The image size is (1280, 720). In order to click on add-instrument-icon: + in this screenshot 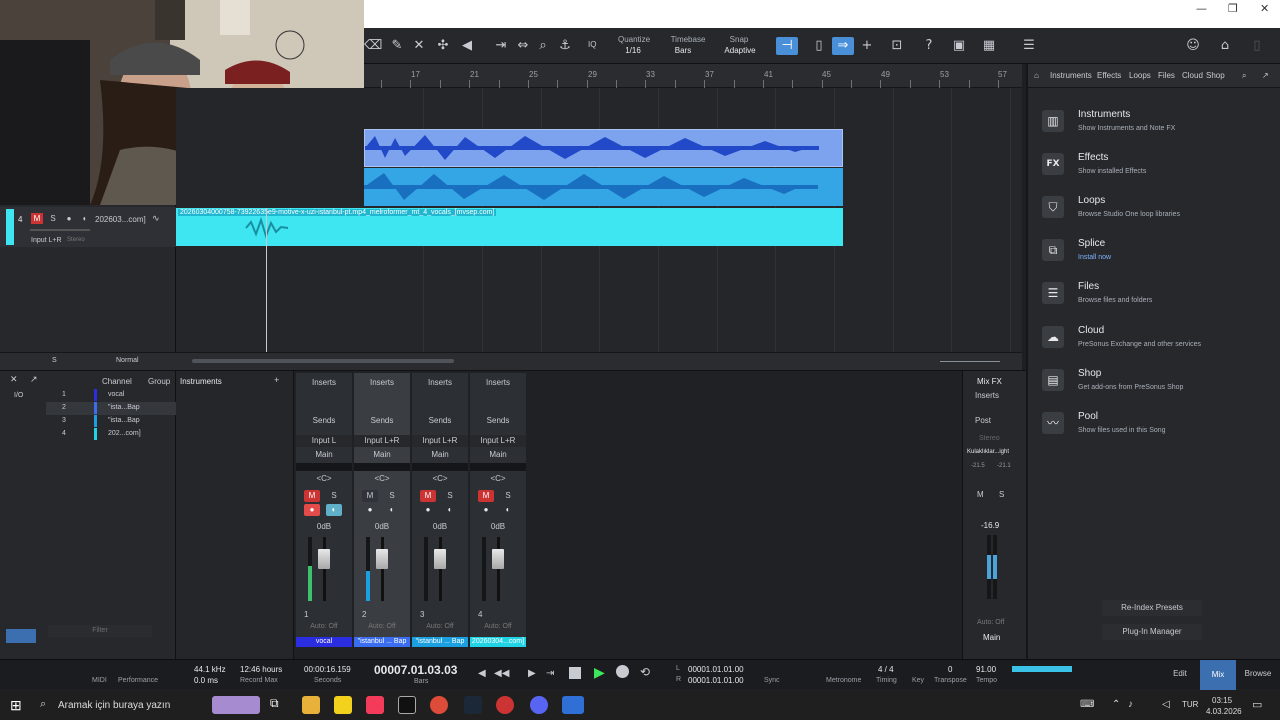, I will do `click(276, 380)`.